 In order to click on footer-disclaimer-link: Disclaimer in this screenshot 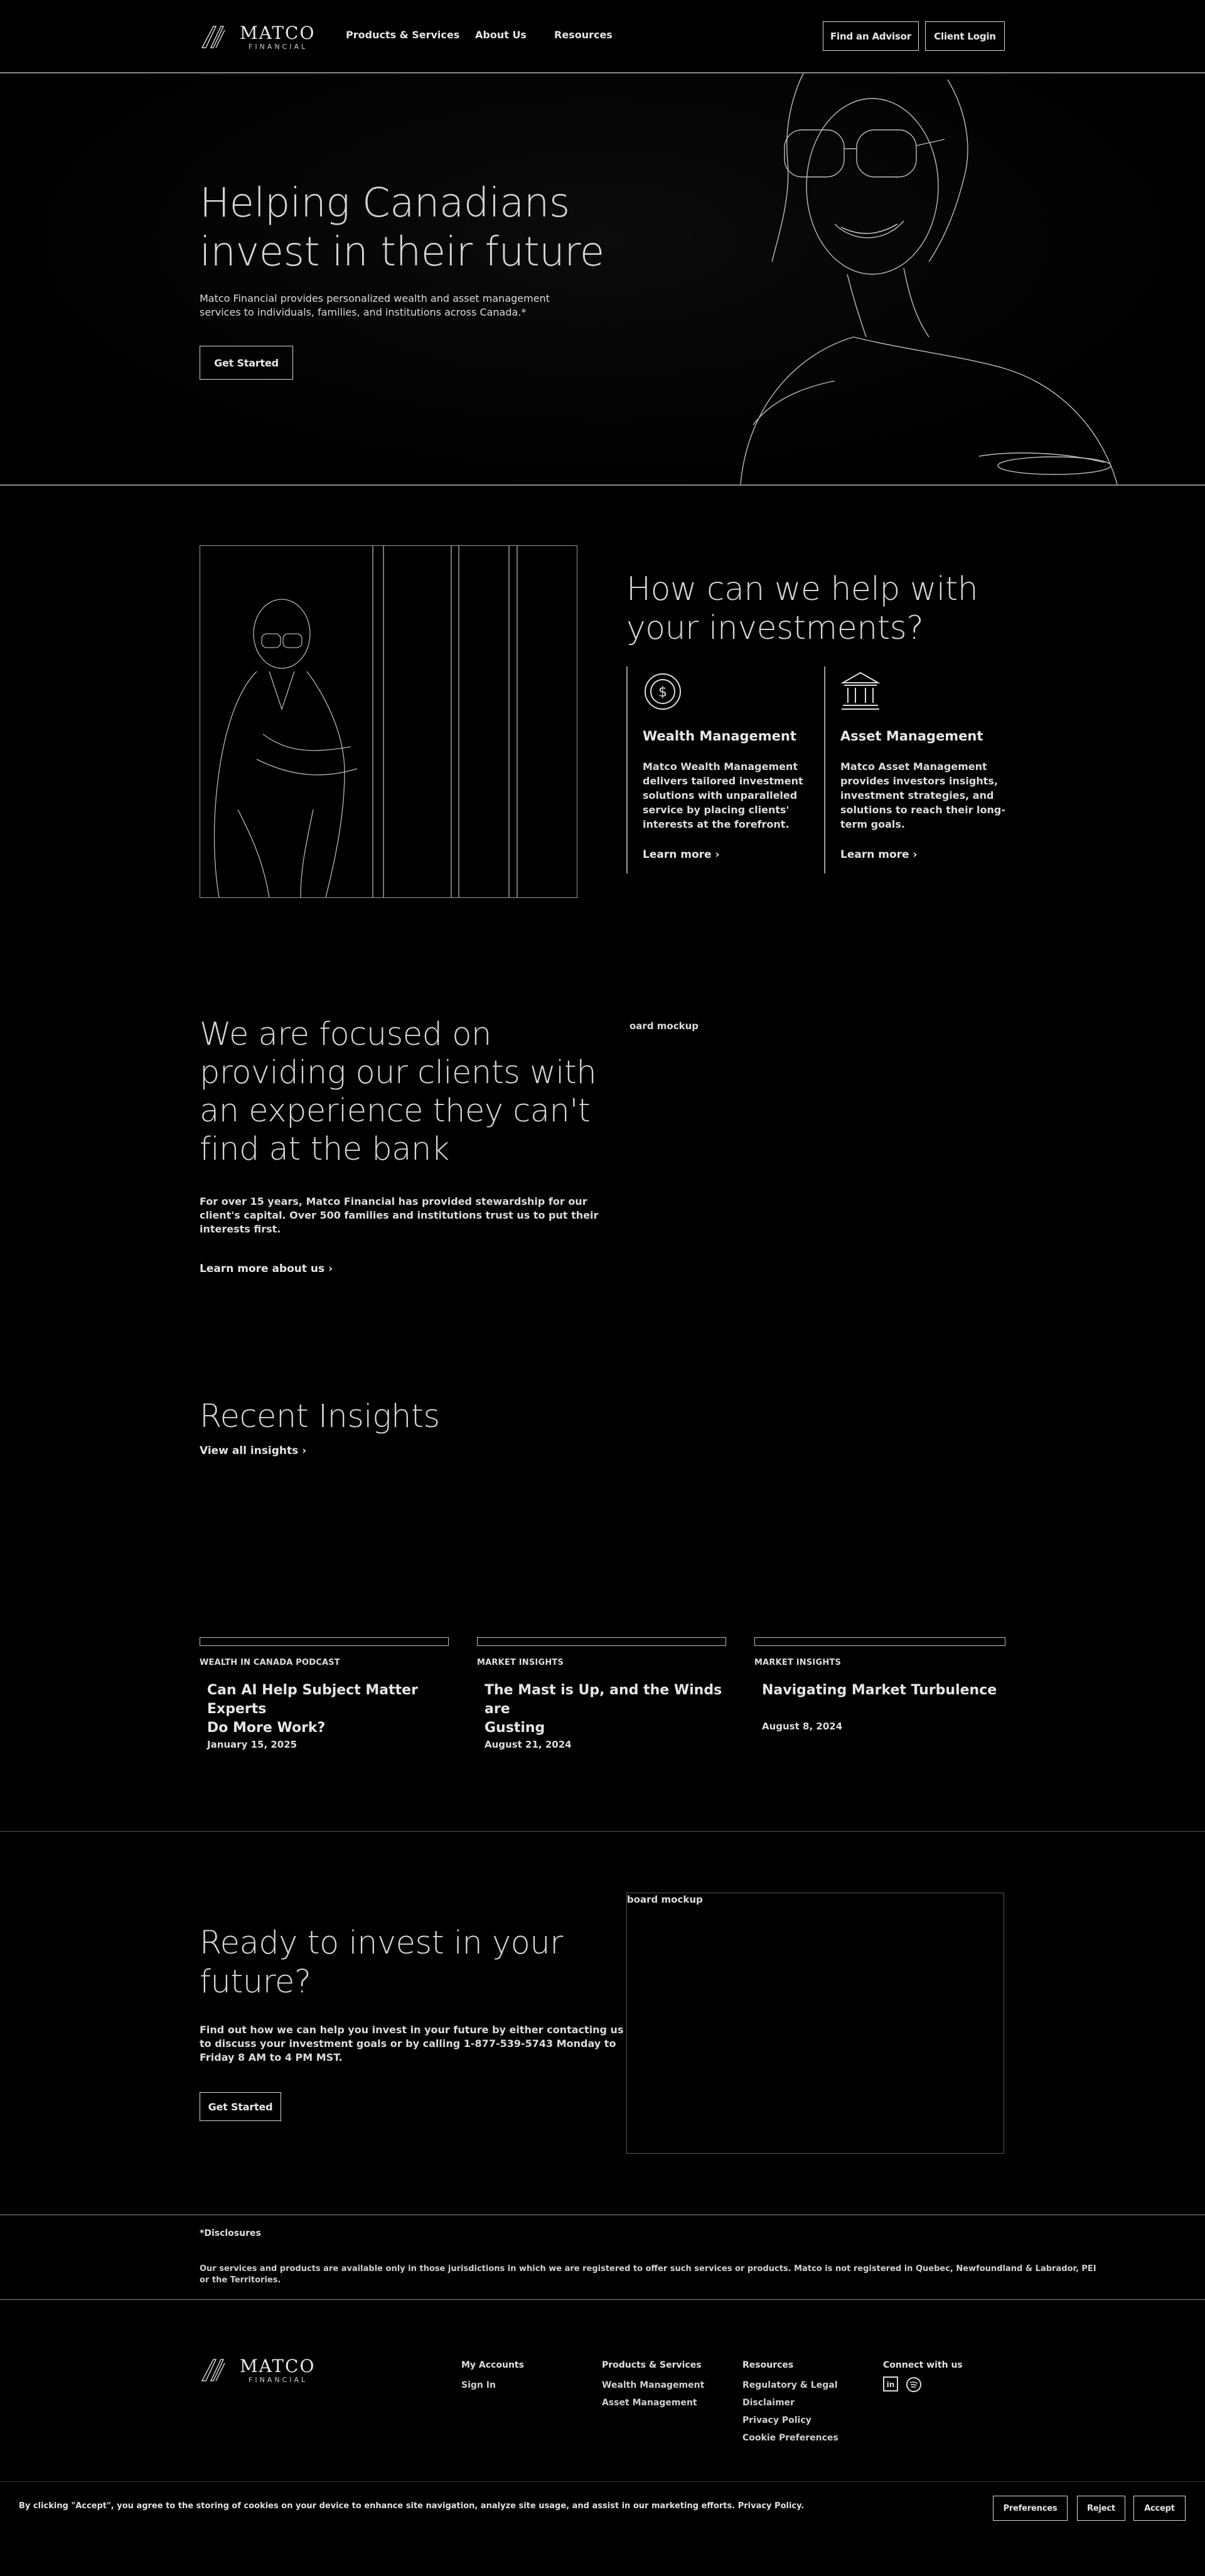, I will do `click(790, 2403)`.